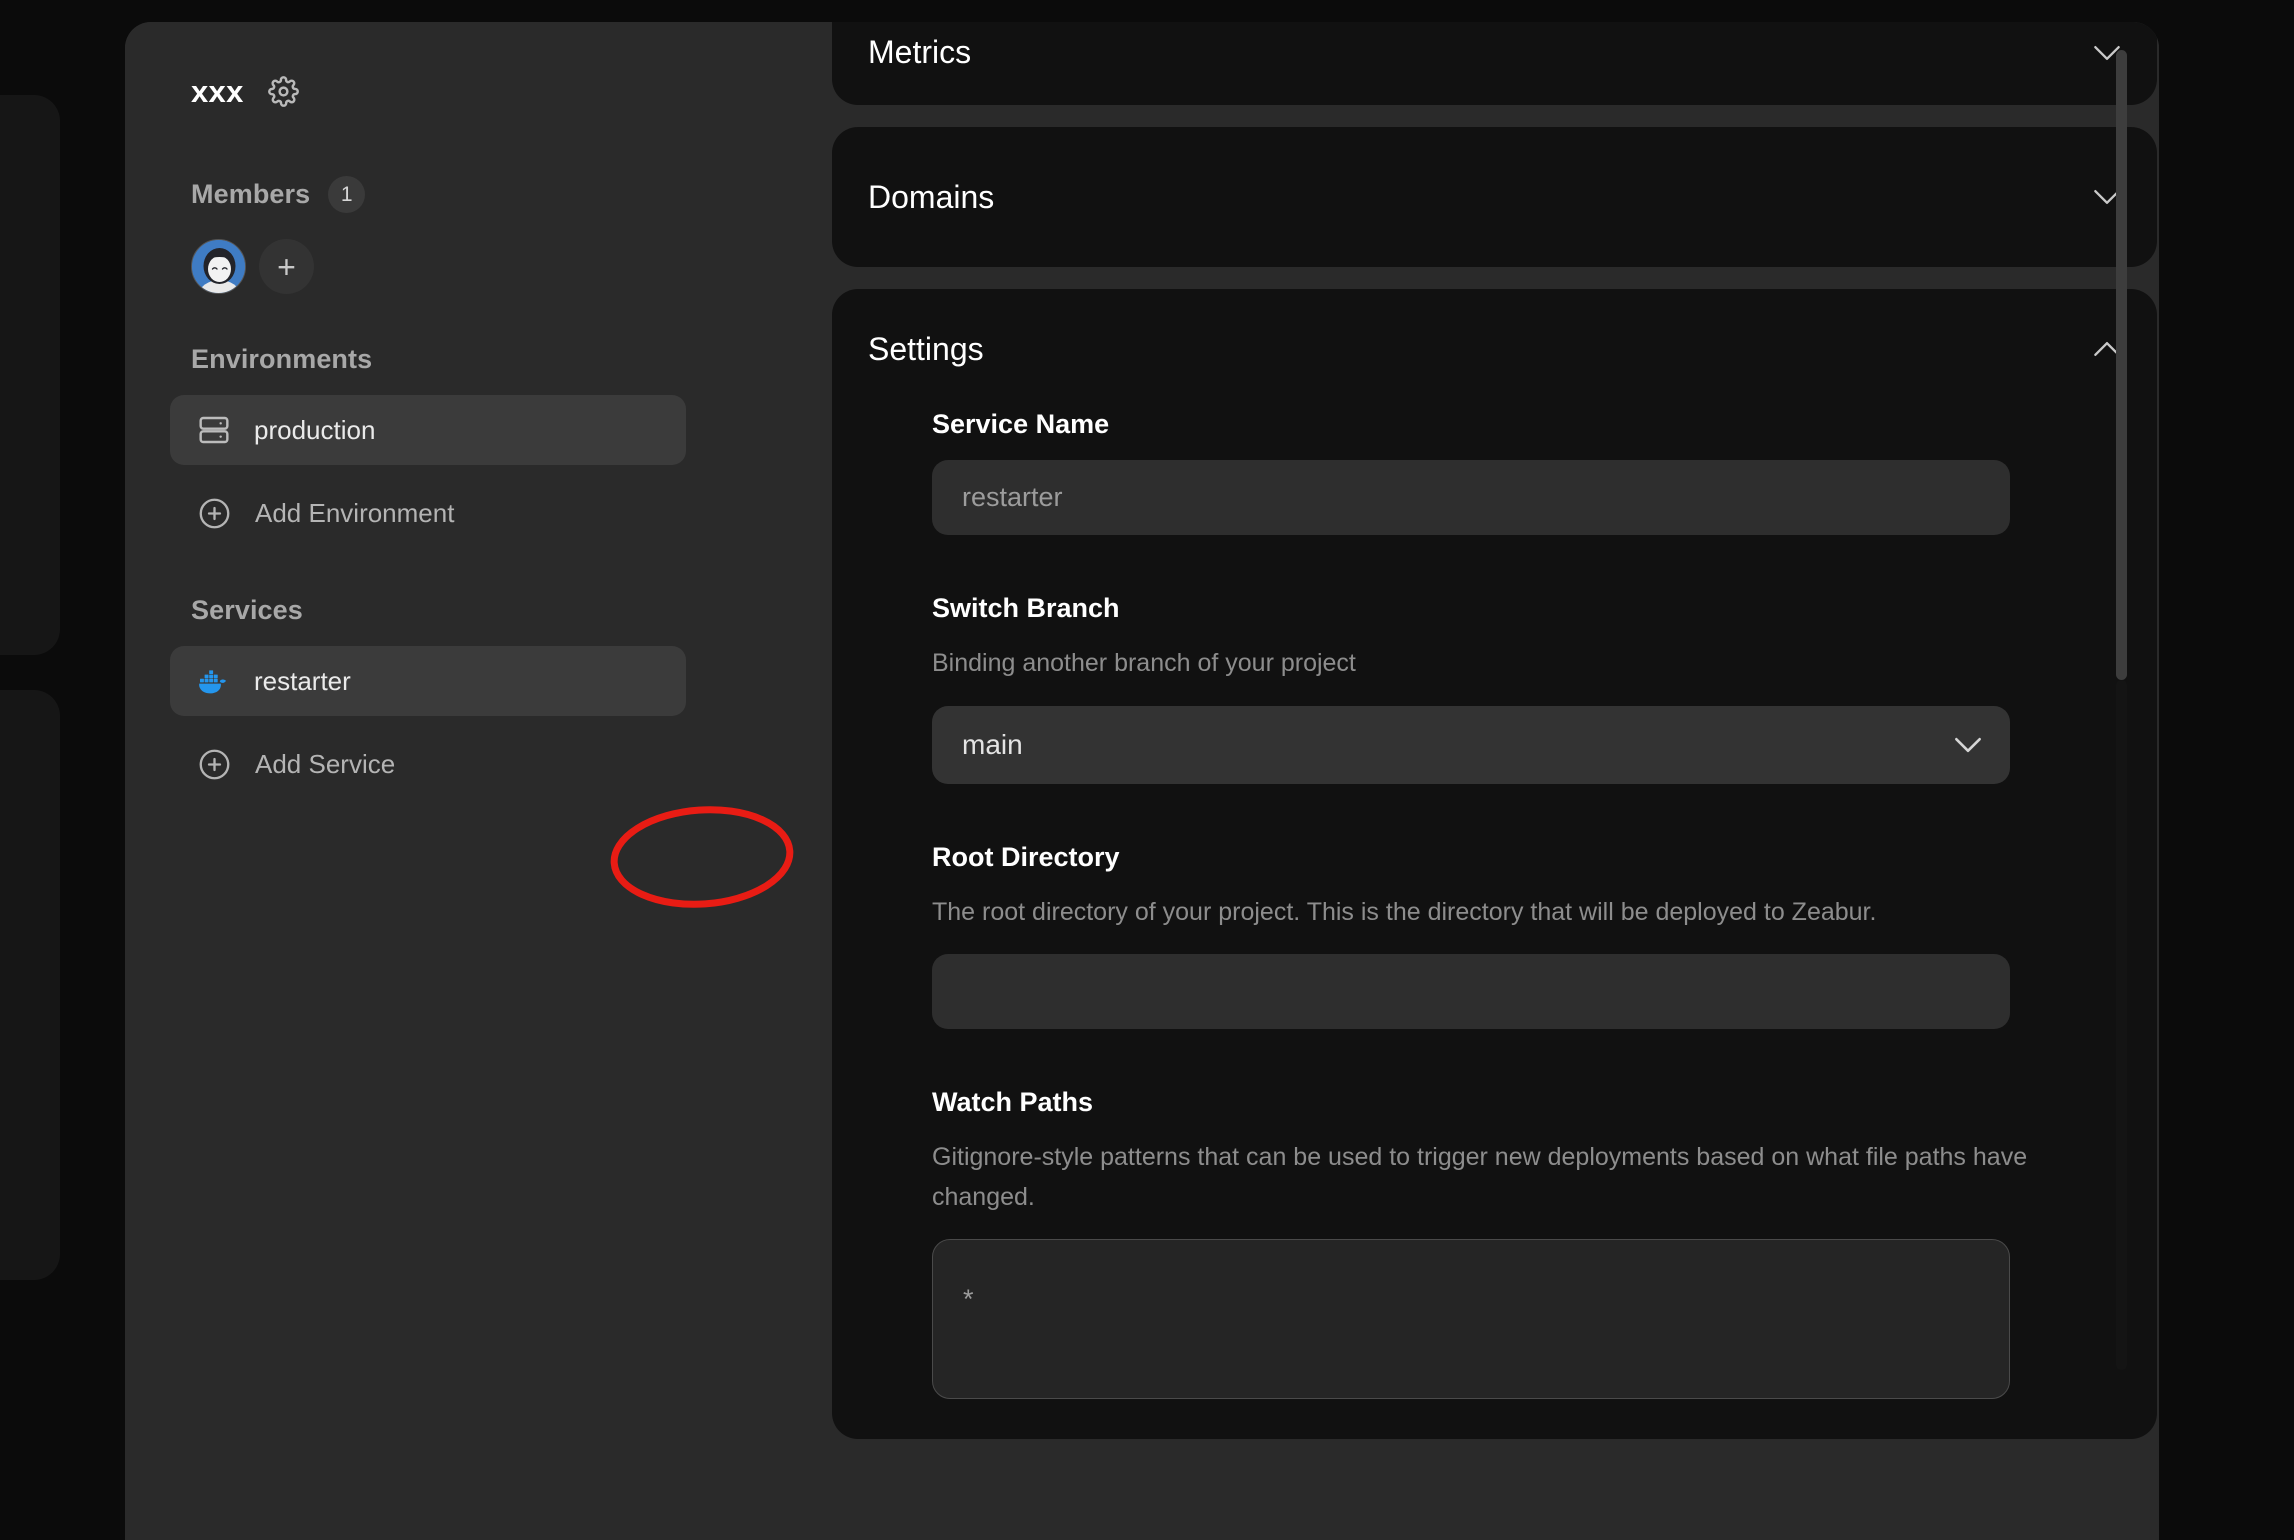 The height and width of the screenshot is (1540, 2294). What do you see at coordinates (1021, 424) in the screenshot?
I see `service-name-label: Service Name` at bounding box center [1021, 424].